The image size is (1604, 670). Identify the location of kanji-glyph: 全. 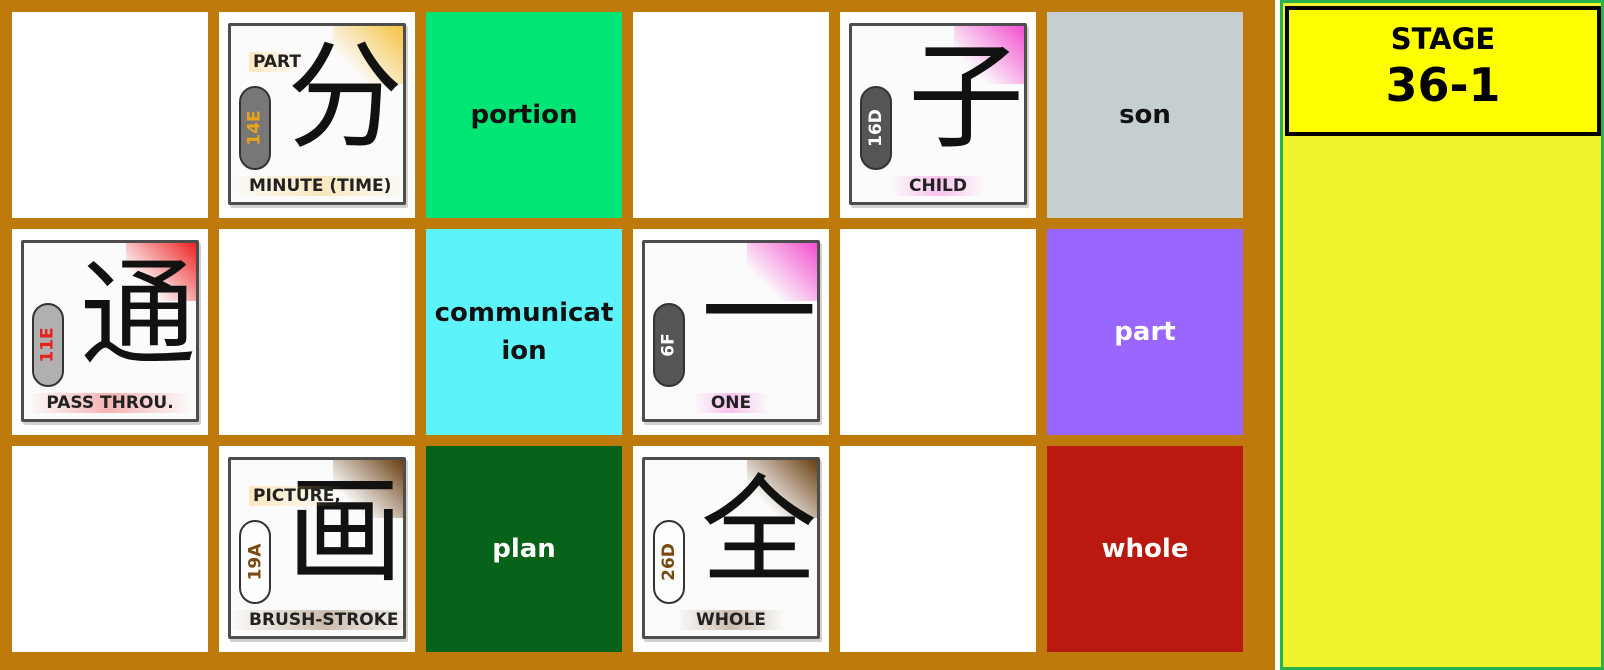
(759, 531).